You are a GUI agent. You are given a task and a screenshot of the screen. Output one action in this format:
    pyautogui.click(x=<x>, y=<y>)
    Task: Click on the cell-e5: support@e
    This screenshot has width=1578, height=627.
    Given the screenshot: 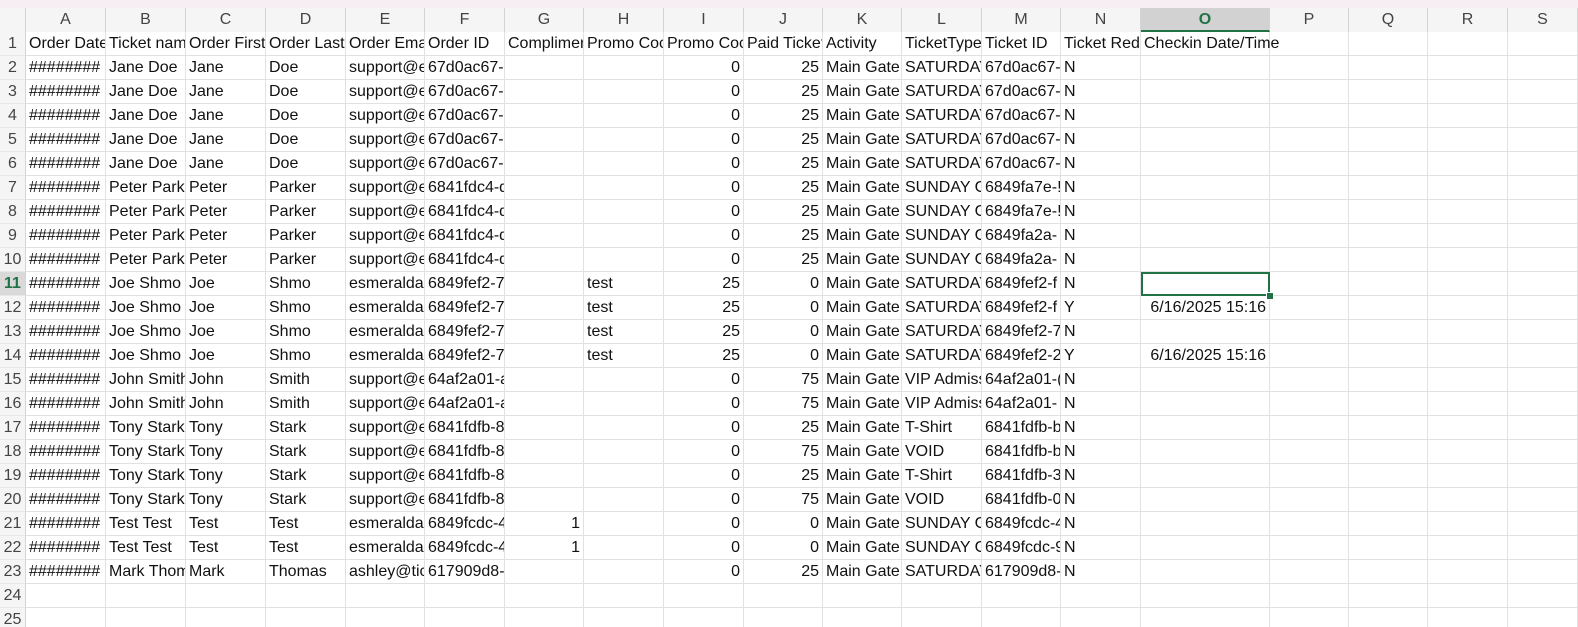 What is the action you would take?
    pyautogui.click(x=385, y=140)
    